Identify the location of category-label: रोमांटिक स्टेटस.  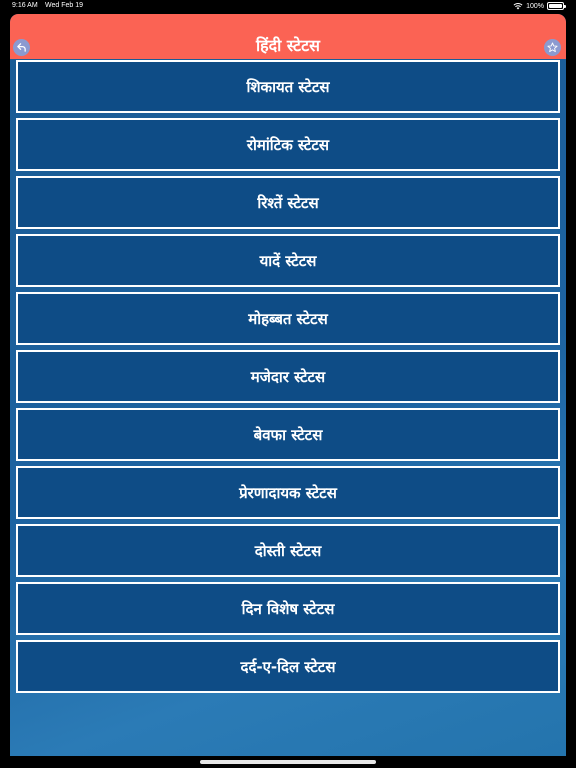
(288, 144).